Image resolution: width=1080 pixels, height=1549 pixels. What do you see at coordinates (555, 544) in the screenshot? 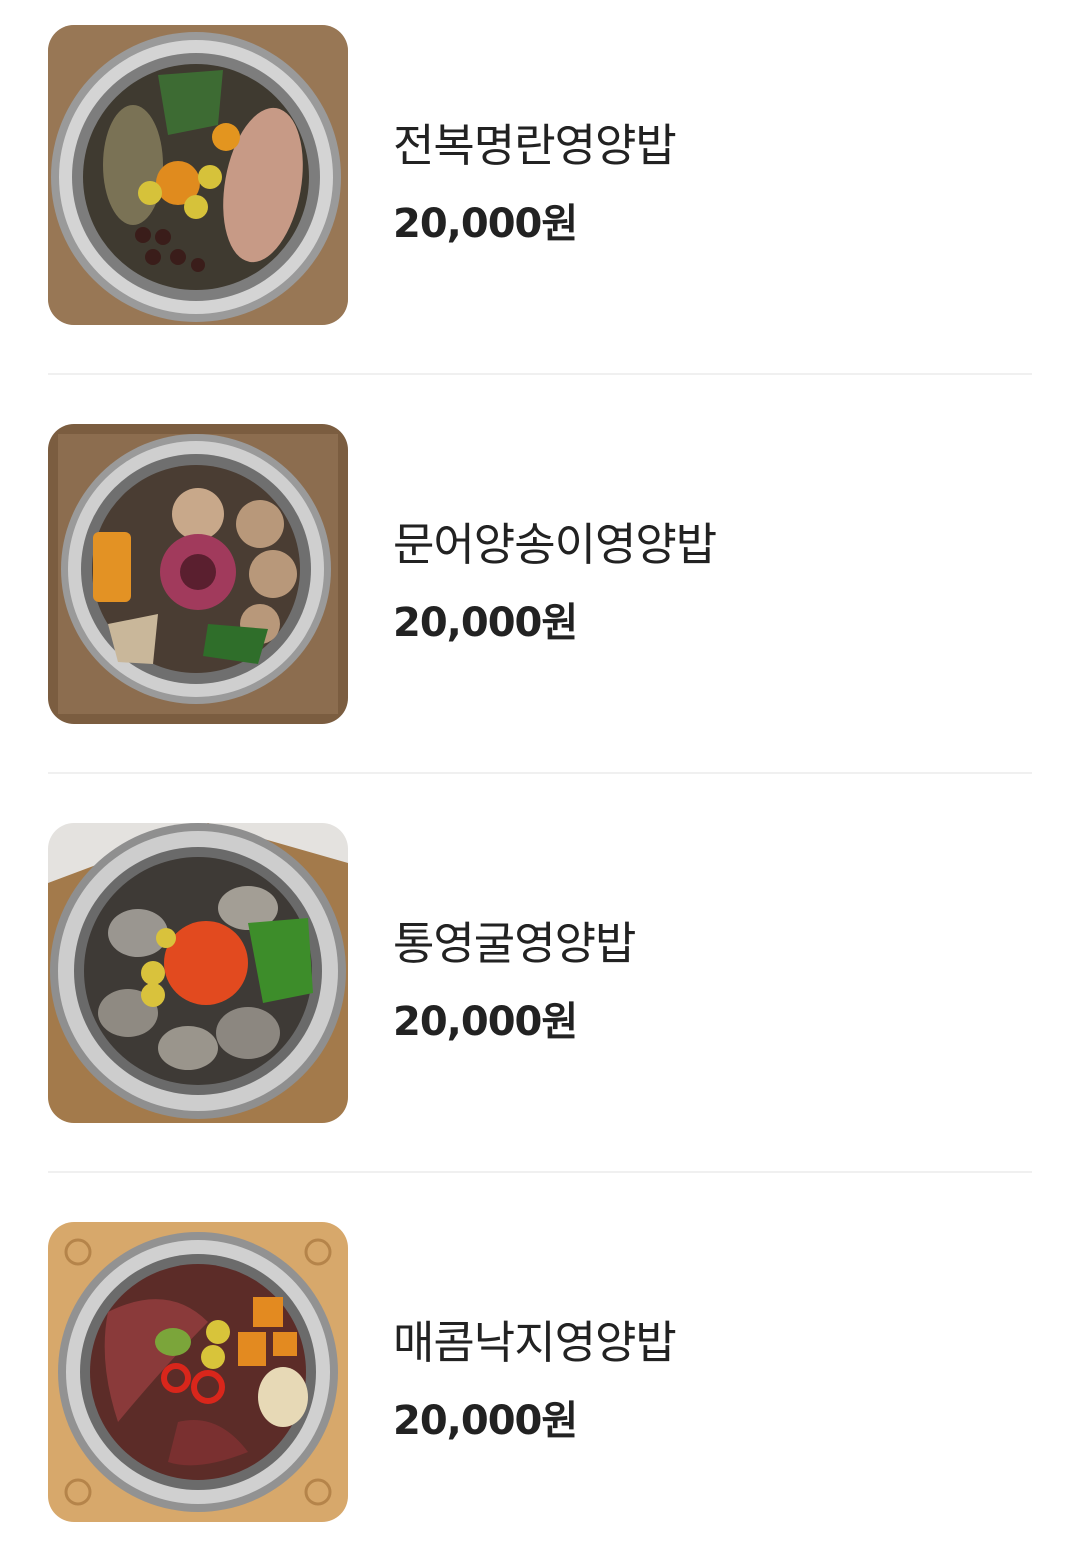
I see `menu-item-name: 문어양송이영양밥` at bounding box center [555, 544].